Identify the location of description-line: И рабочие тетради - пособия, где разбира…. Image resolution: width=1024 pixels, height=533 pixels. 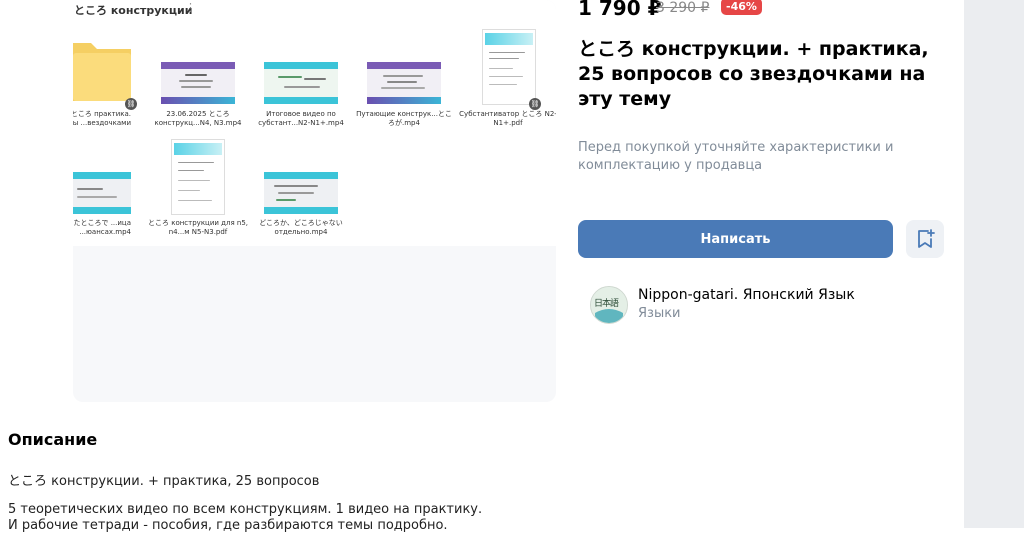
(228, 525).